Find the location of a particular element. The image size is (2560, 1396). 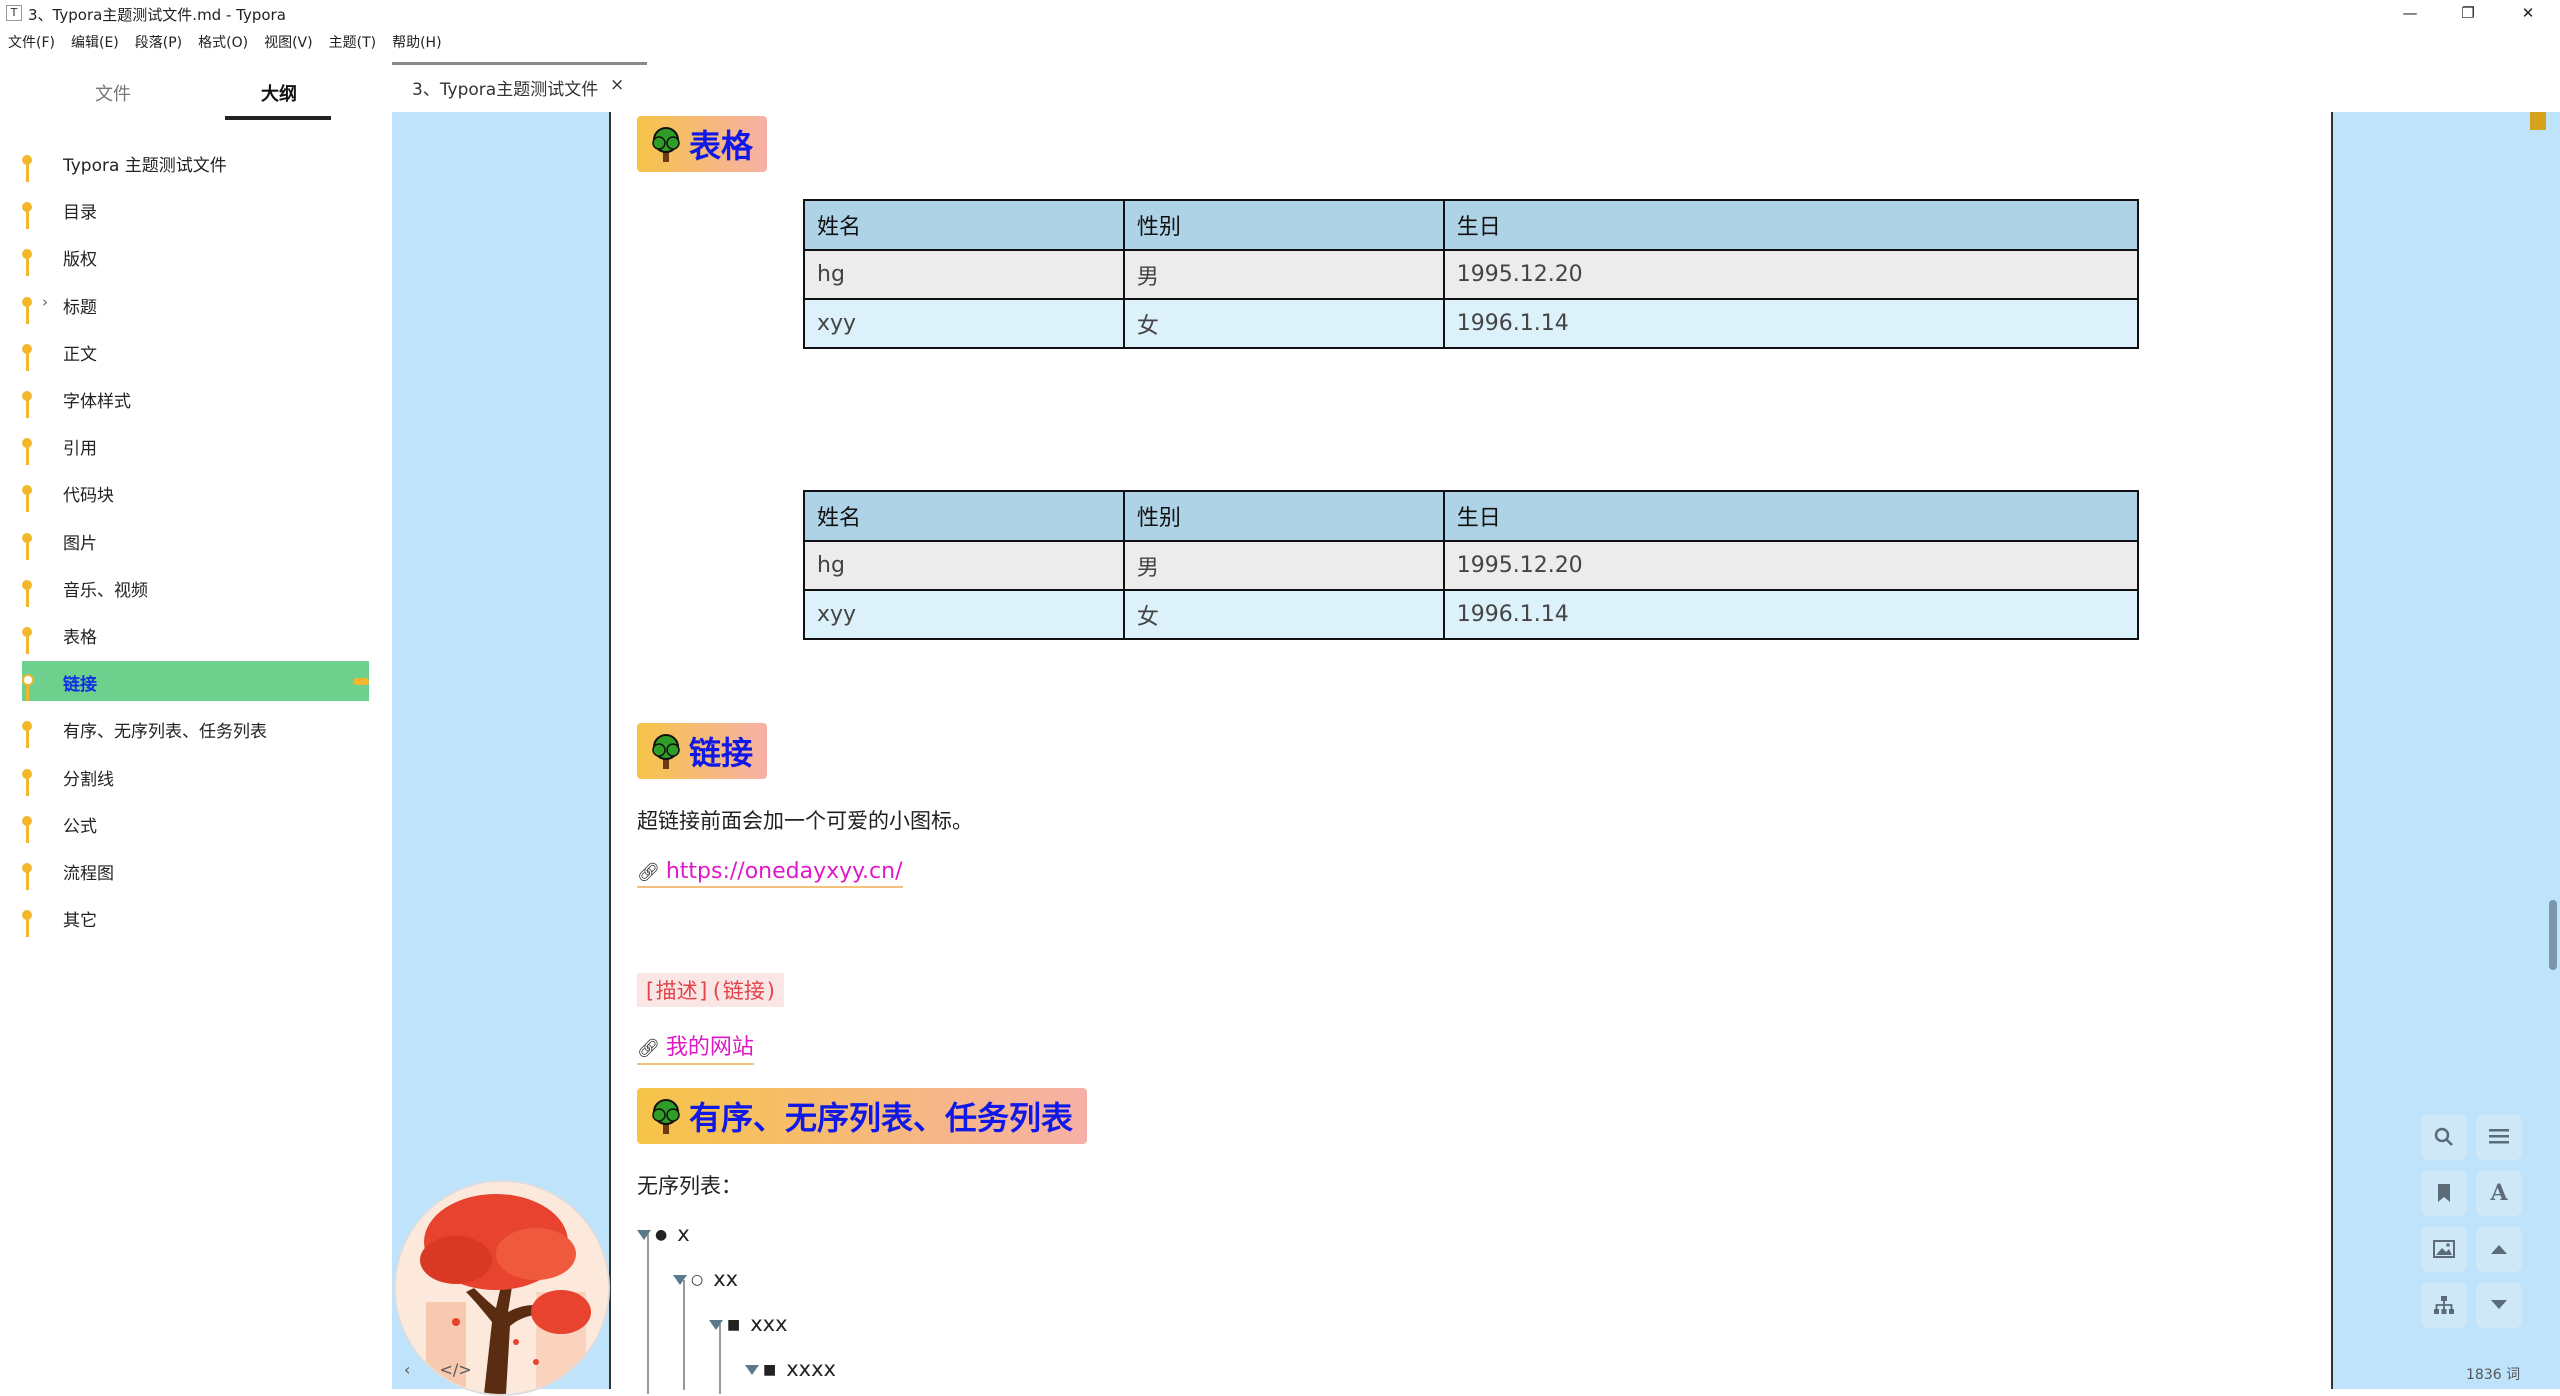

menu-theme: 主题(T) is located at coordinates (352, 45).